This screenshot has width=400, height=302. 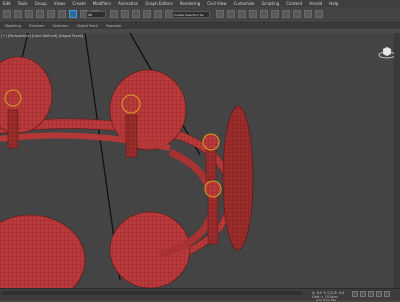 I want to click on add-time-tag-label: Add Time Tag, so click(x=326, y=300).